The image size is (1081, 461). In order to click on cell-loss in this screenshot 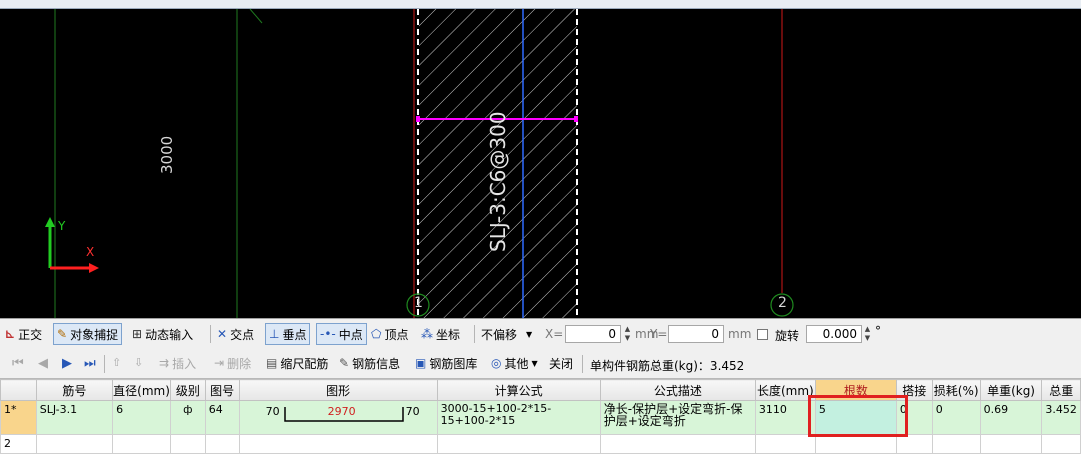, I will do `click(956, 444)`.